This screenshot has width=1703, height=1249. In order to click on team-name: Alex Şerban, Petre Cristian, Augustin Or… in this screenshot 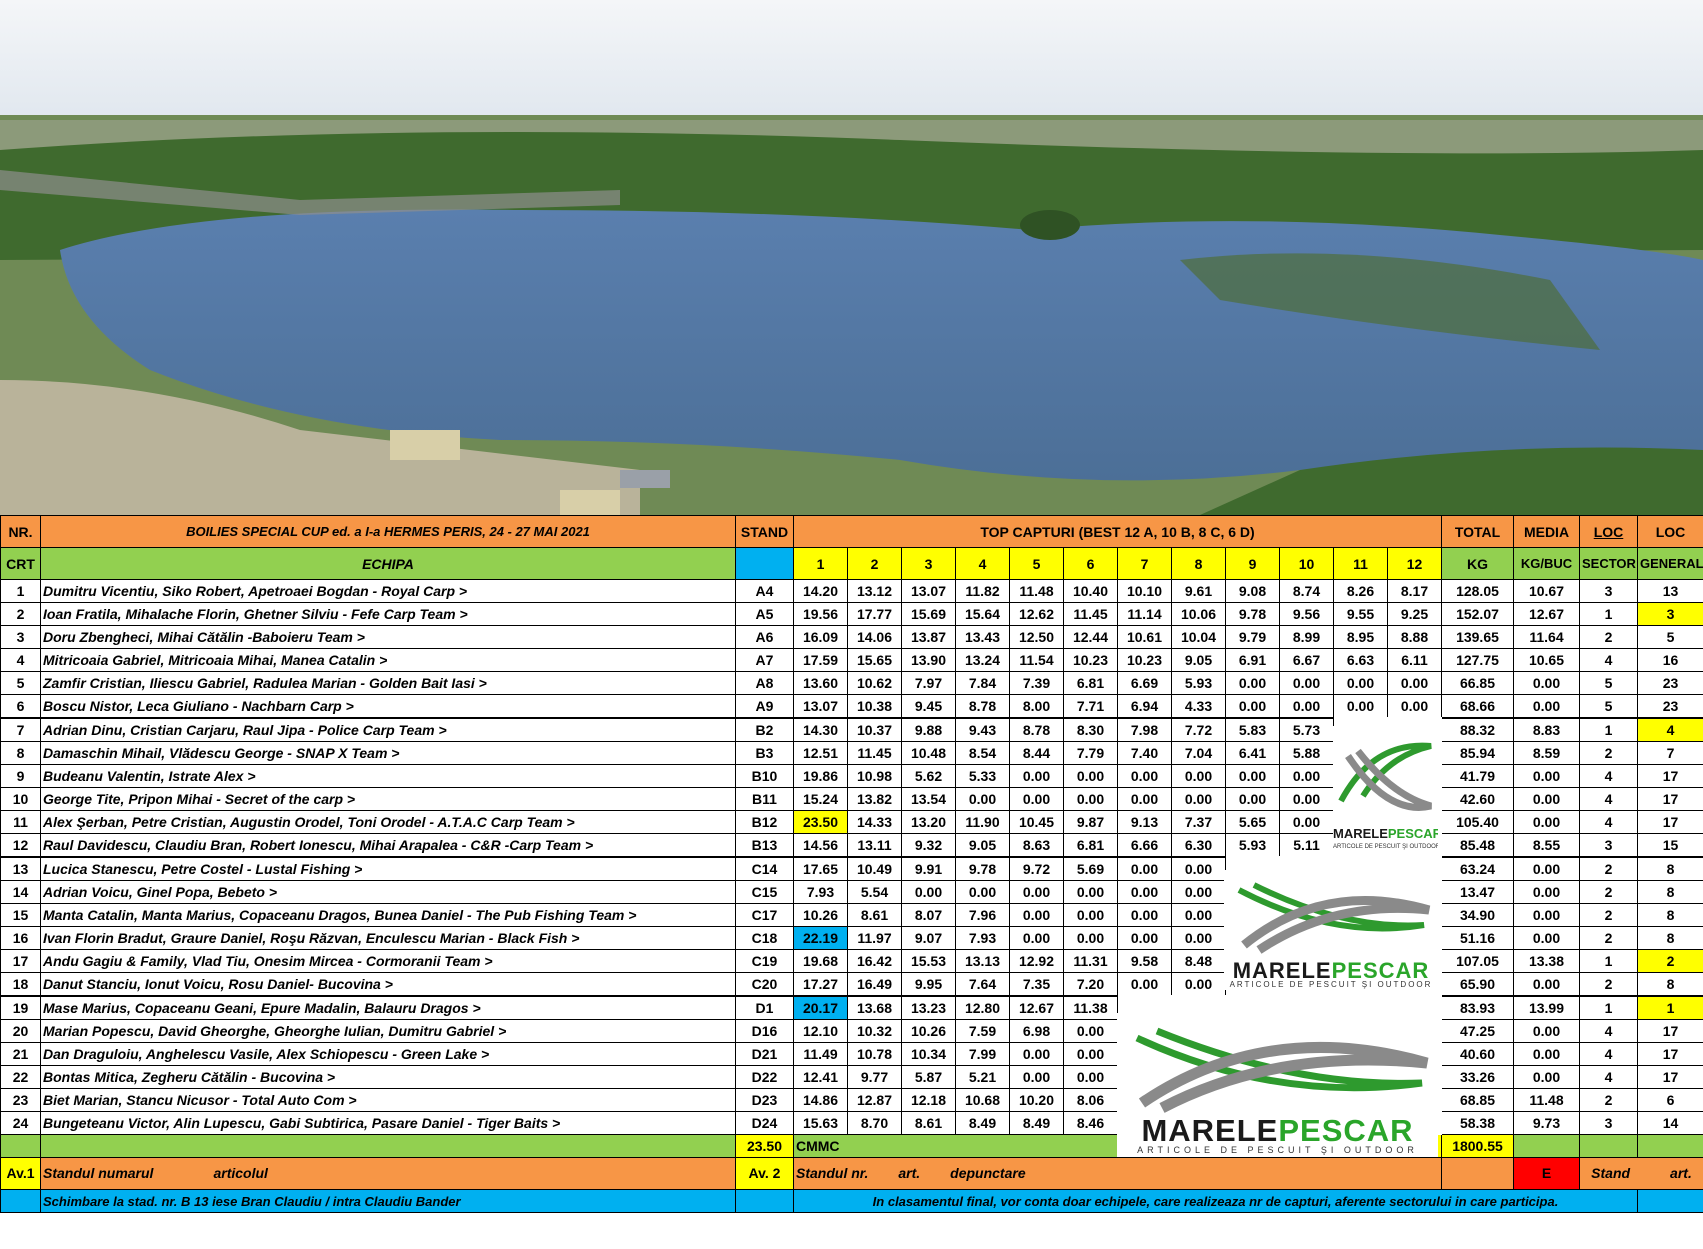, I will do `click(388, 822)`.